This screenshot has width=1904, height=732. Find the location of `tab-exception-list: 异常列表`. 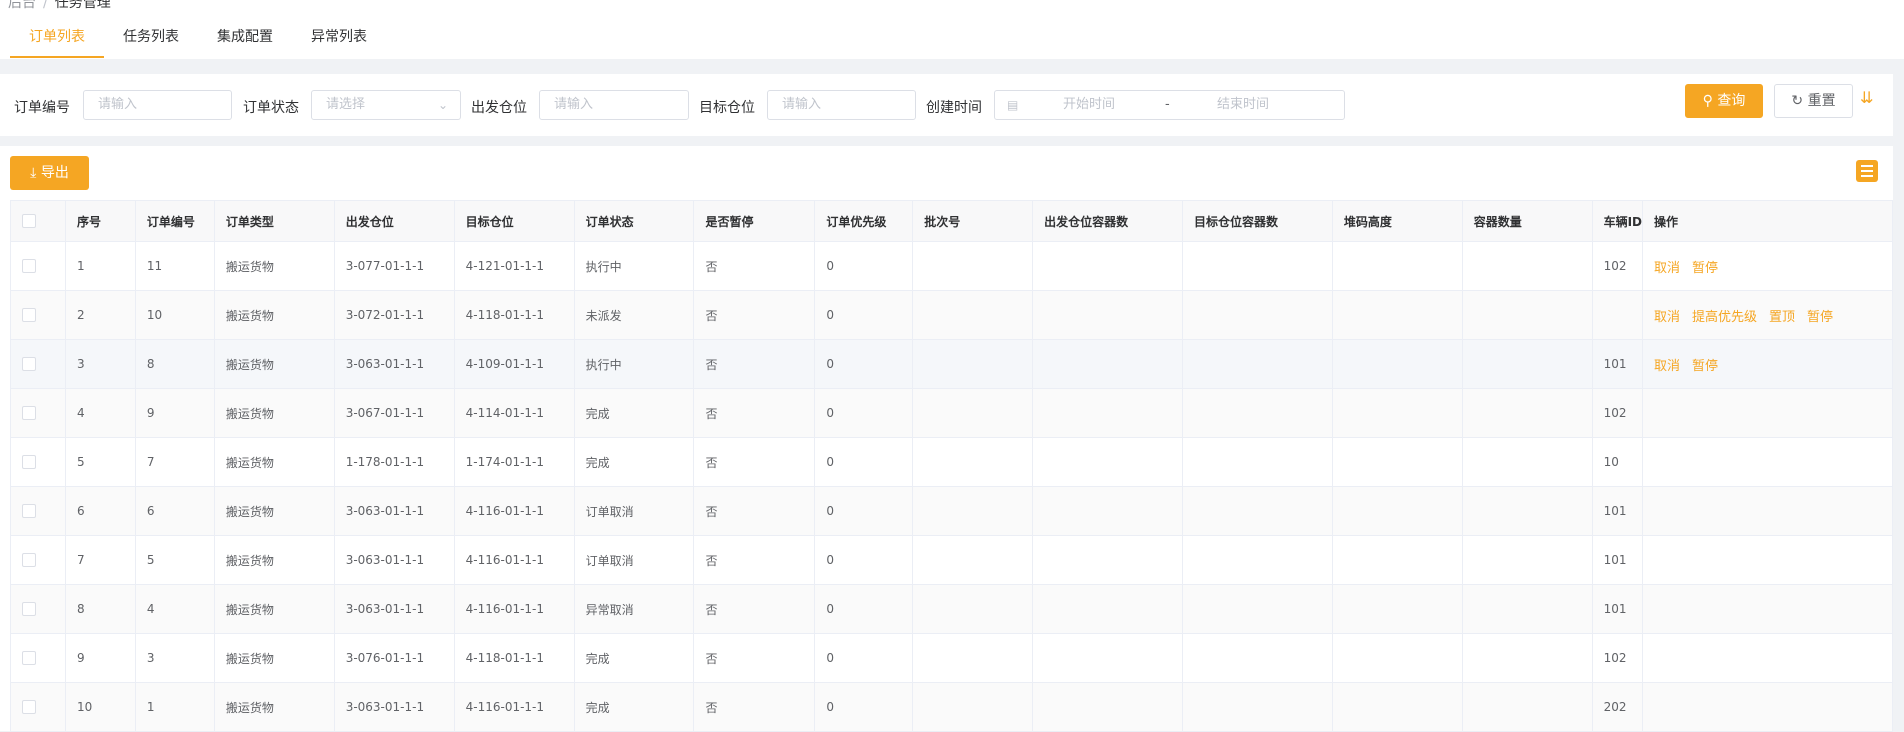

tab-exception-list: 异常列表 is located at coordinates (339, 42).